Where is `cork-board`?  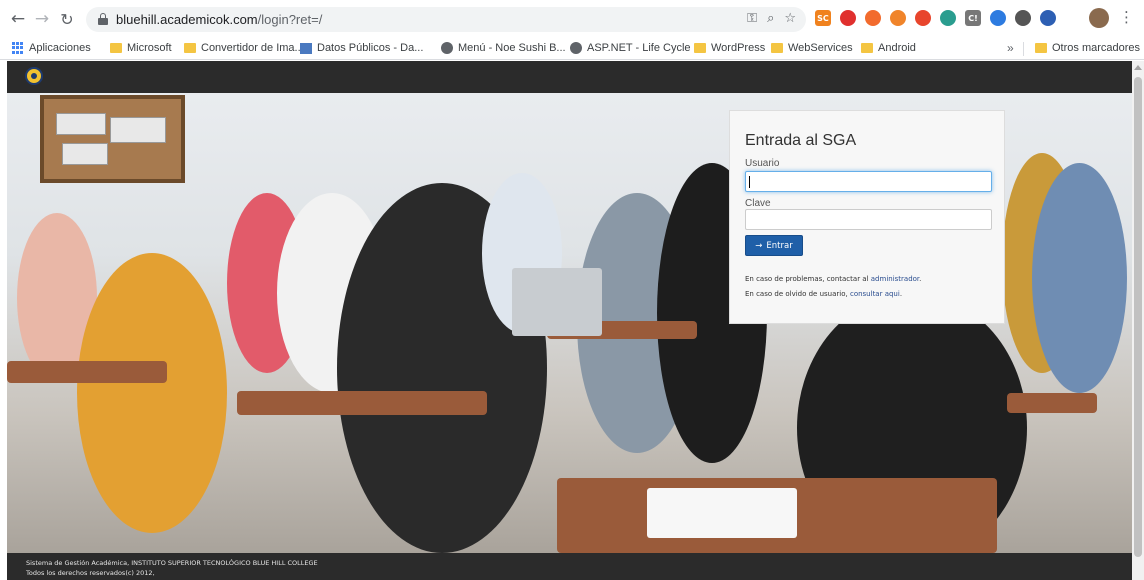
cork-board is located at coordinates (112, 139).